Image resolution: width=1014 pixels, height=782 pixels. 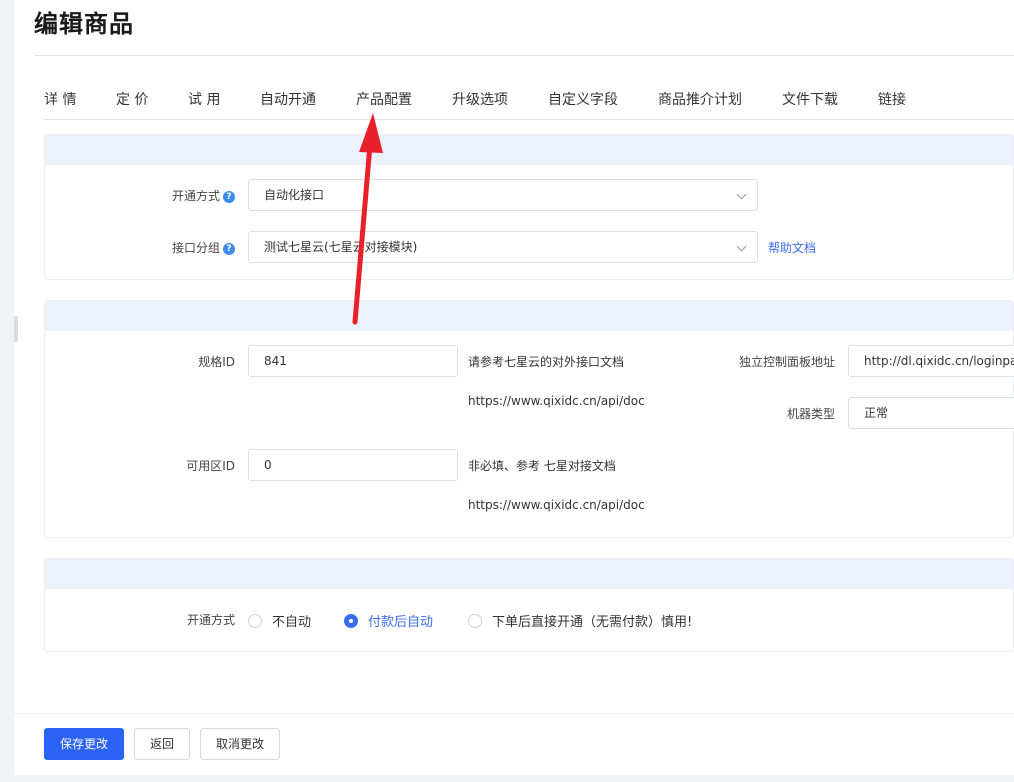 What do you see at coordinates (603, 105) in the screenshot?
I see `tab-custom-fields: 自定义字段` at bounding box center [603, 105].